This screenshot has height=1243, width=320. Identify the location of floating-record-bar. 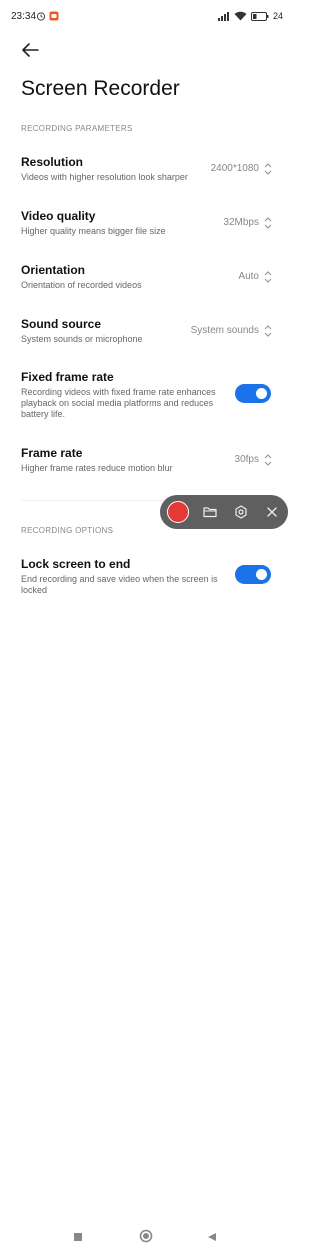
(224, 512).